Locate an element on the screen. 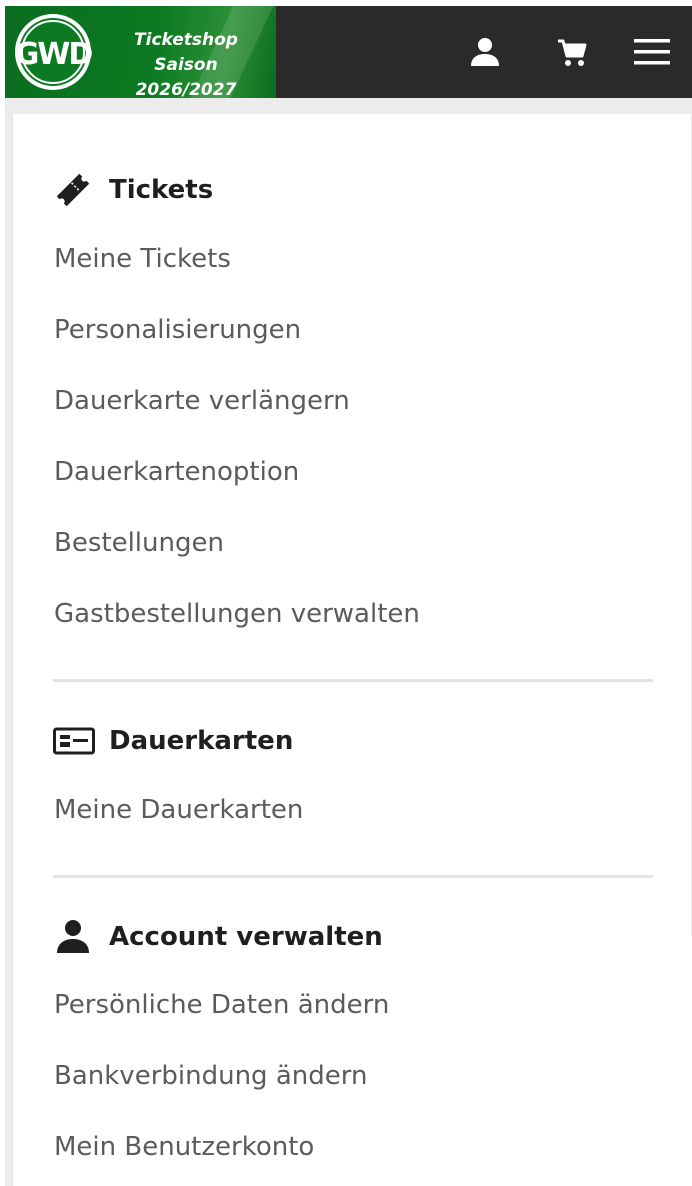 Image resolution: width=692 pixels, height=1186 pixels. section-account-header: Account verwalten is located at coordinates (218, 937).